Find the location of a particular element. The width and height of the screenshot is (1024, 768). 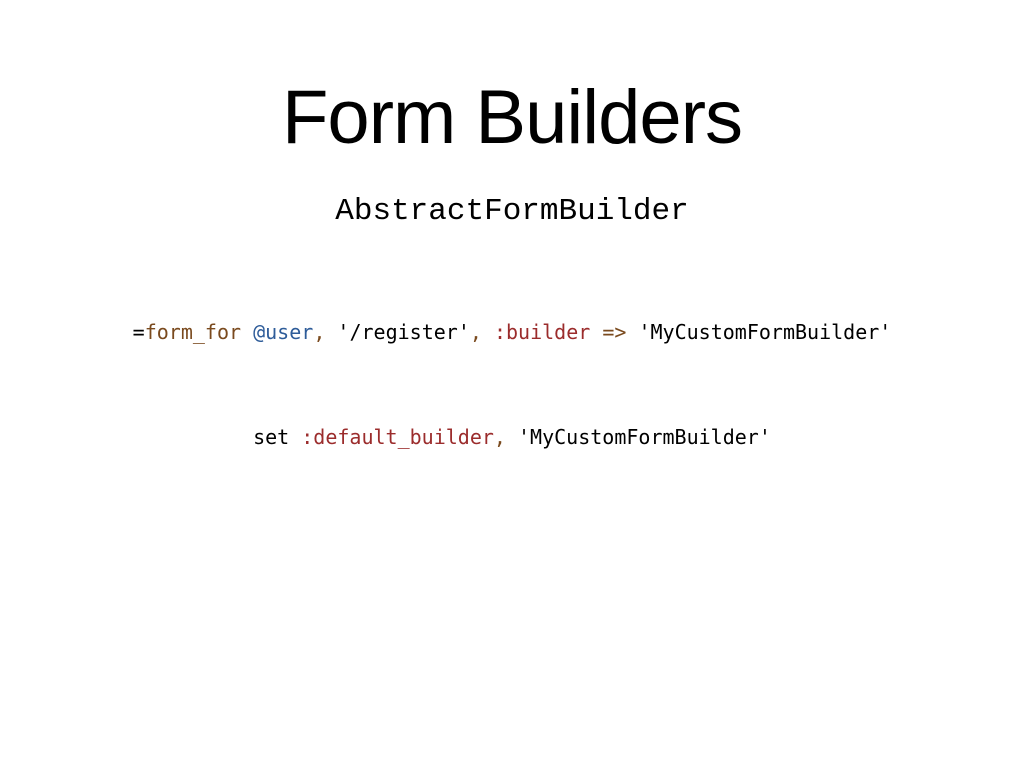

code-token: @user is located at coordinates (283, 332).